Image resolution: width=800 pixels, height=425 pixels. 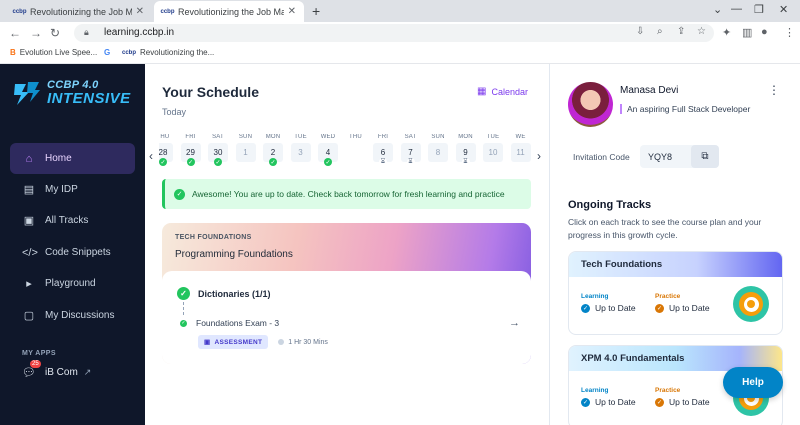 I want to click on day-number: 4 ✓, so click(x=328, y=154).